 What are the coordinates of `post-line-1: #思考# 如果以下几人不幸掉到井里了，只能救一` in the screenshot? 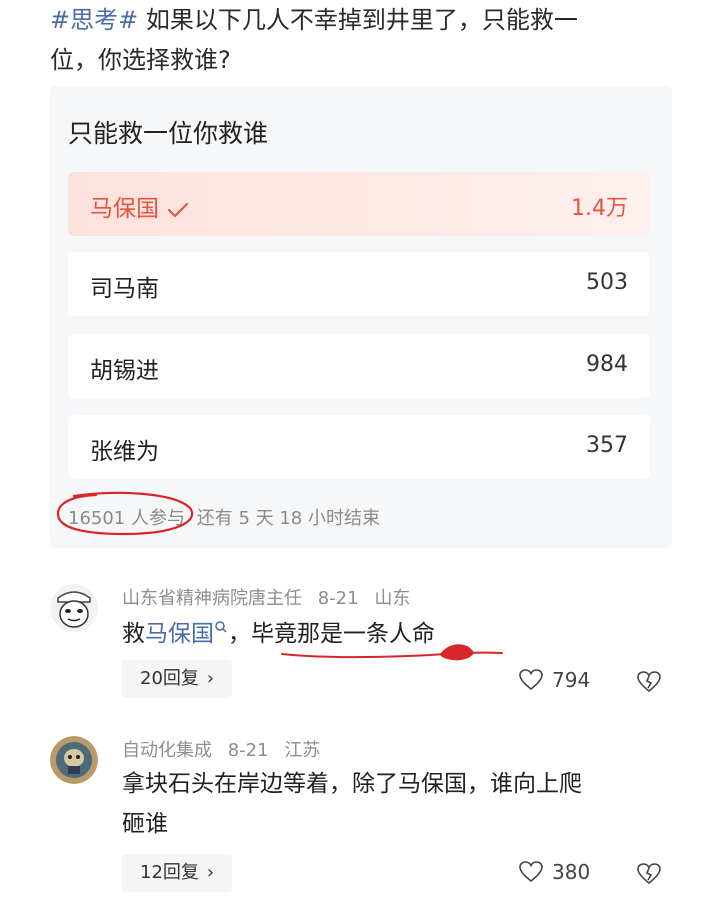 It's located at (370, 20).